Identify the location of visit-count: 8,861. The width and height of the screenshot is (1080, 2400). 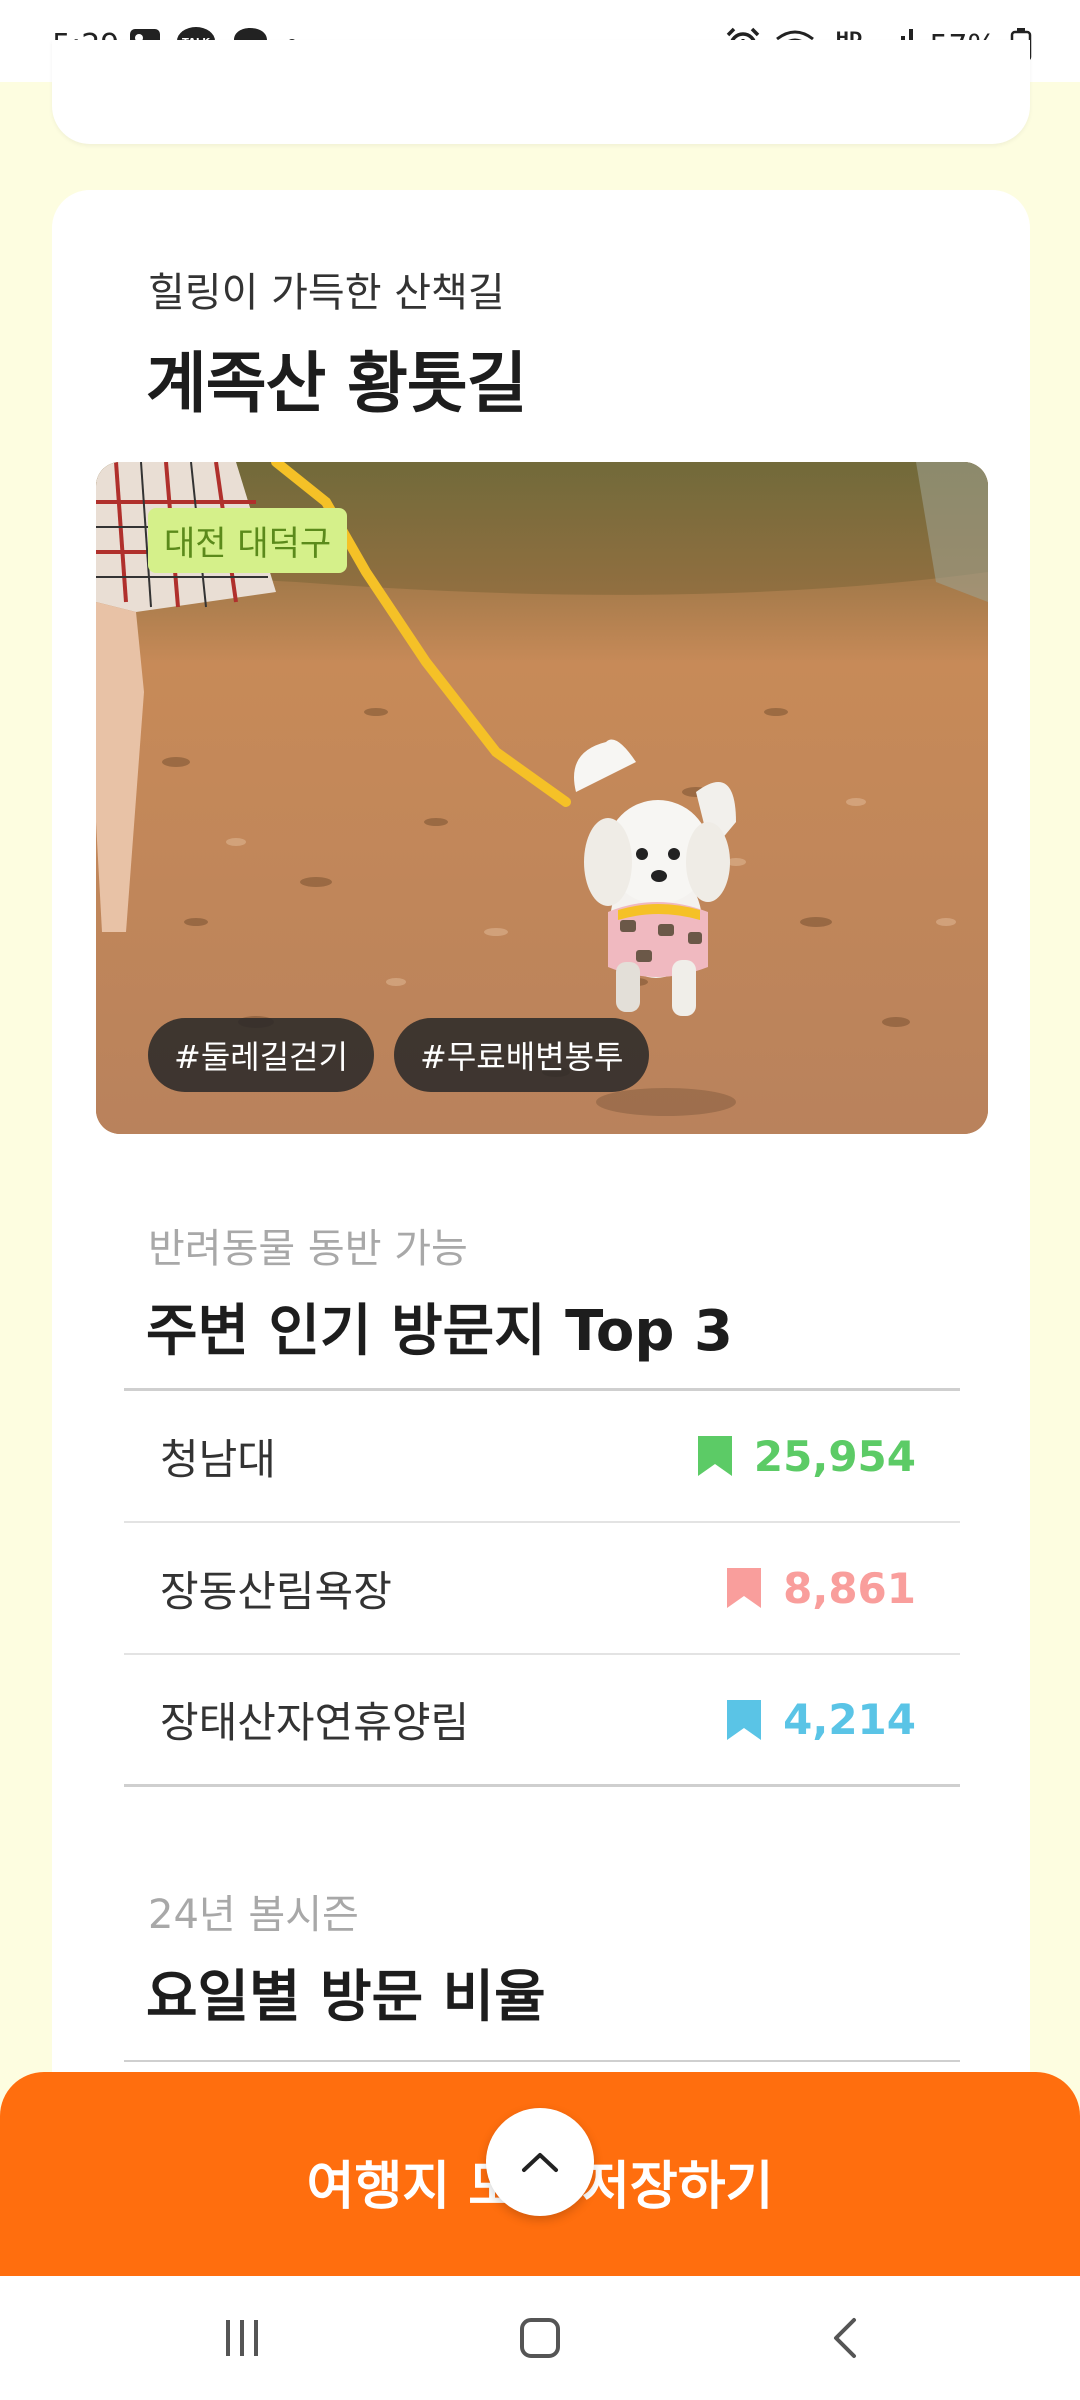
(820, 1588).